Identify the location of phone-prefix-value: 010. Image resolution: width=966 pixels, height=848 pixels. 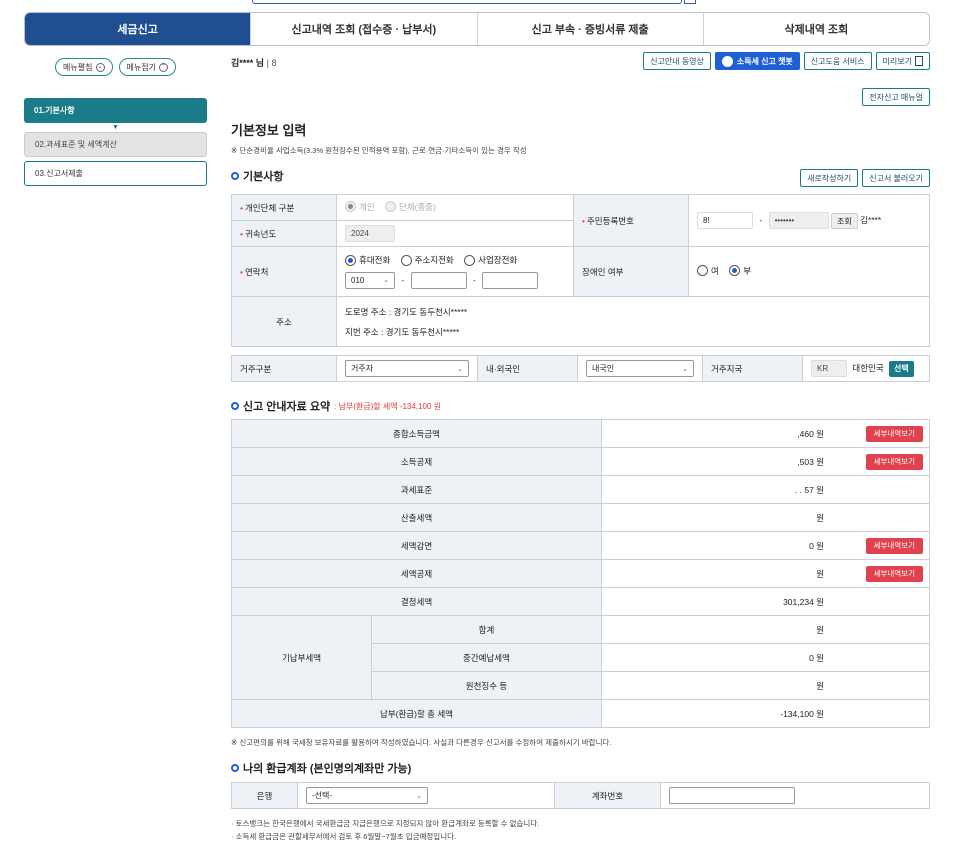
(358, 280).